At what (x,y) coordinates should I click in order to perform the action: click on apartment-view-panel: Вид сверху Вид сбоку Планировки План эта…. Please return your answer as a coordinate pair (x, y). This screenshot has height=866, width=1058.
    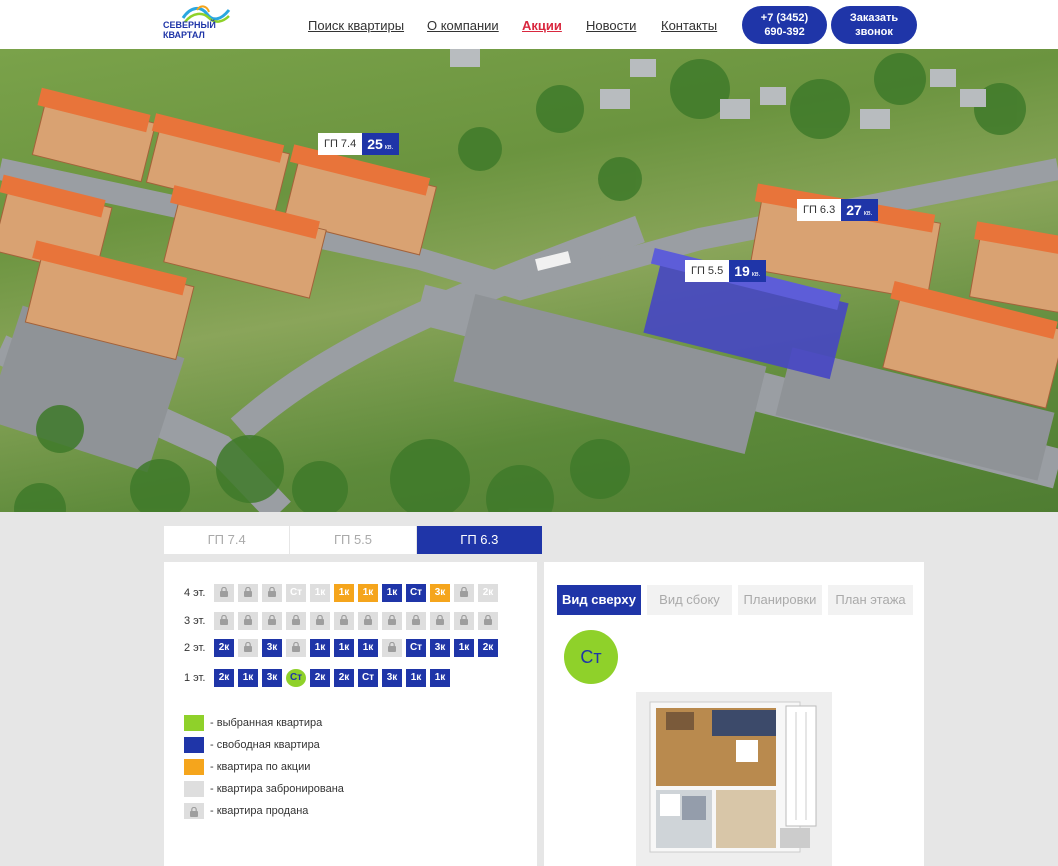
    Looking at the image, I should click on (734, 714).